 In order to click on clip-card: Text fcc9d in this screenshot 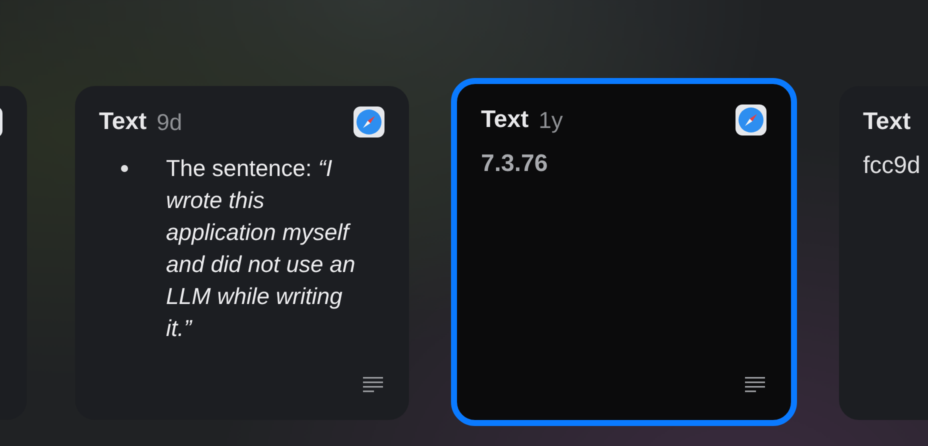, I will do `click(883, 253)`.